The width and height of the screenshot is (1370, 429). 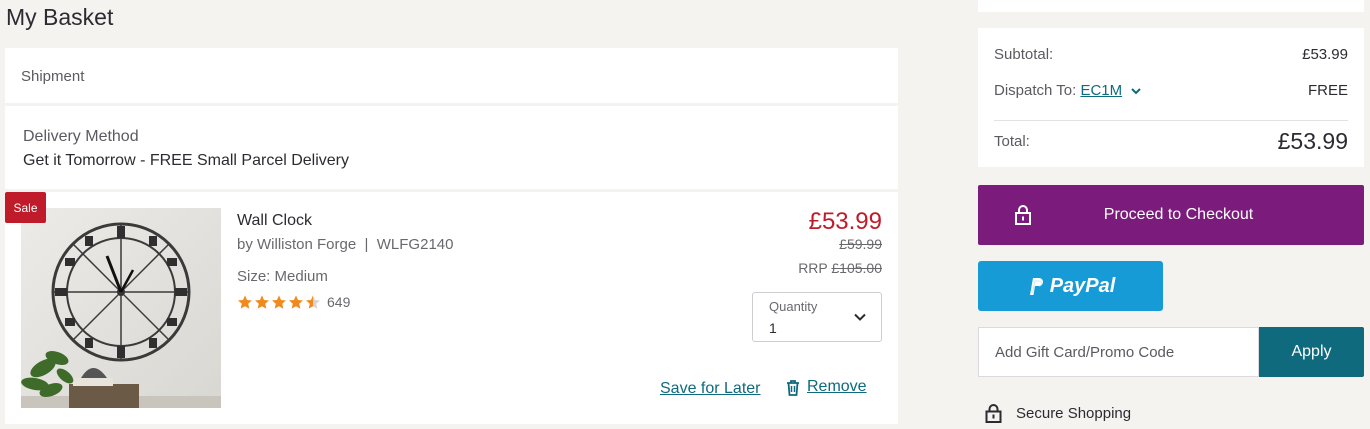 I want to click on remove-button: Remove, so click(x=826, y=387).